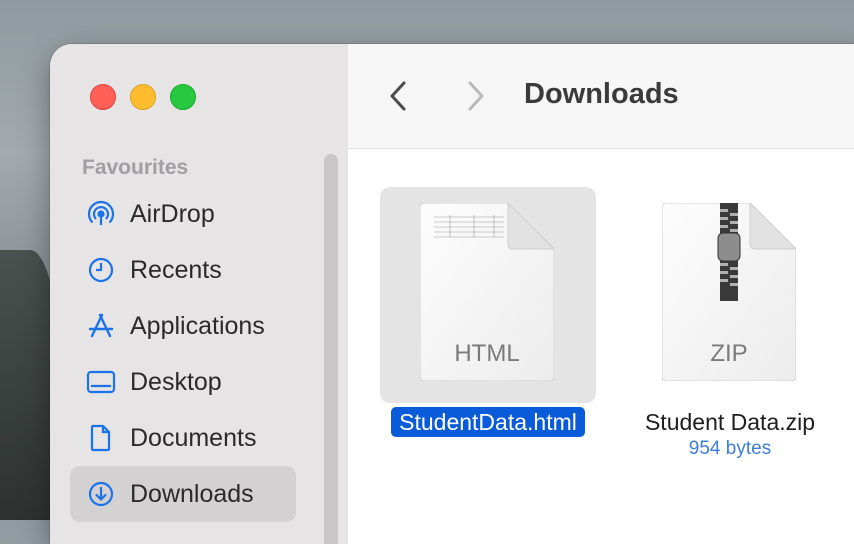  I want to click on download-icon, so click(101, 494).